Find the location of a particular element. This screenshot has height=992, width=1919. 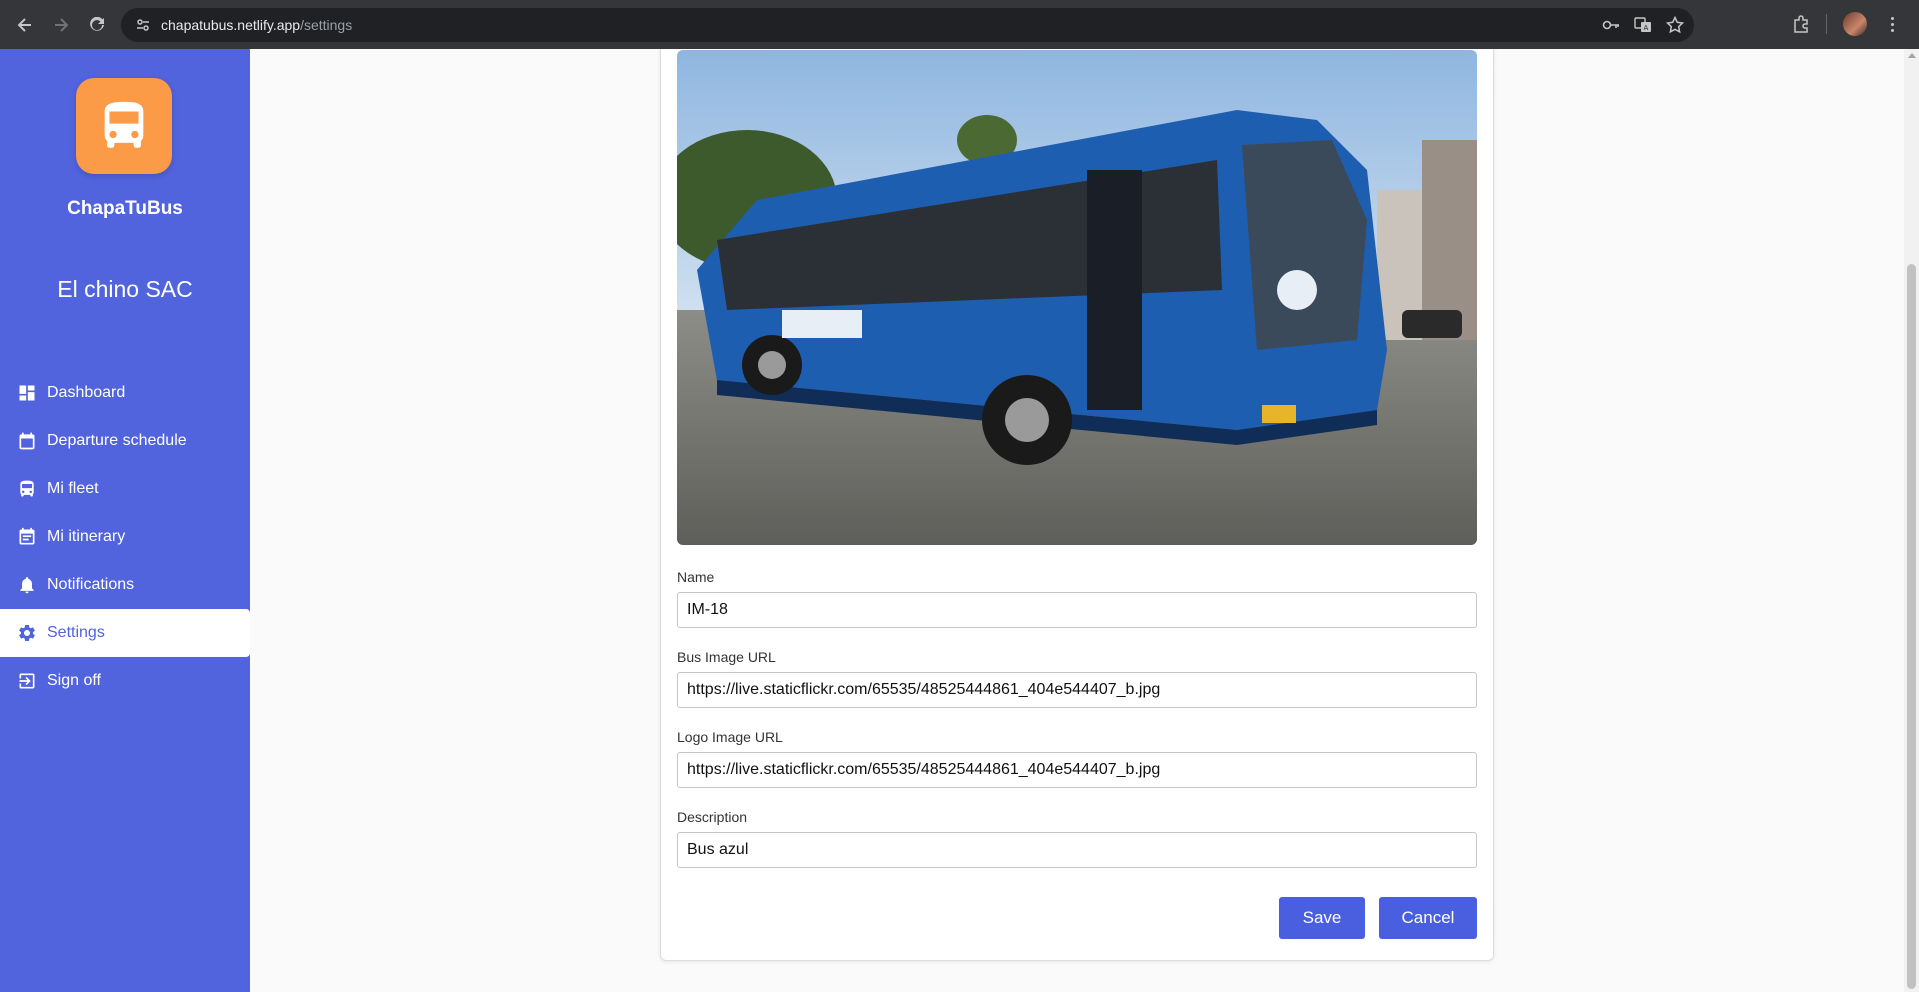

forward-button is located at coordinates (61, 25).